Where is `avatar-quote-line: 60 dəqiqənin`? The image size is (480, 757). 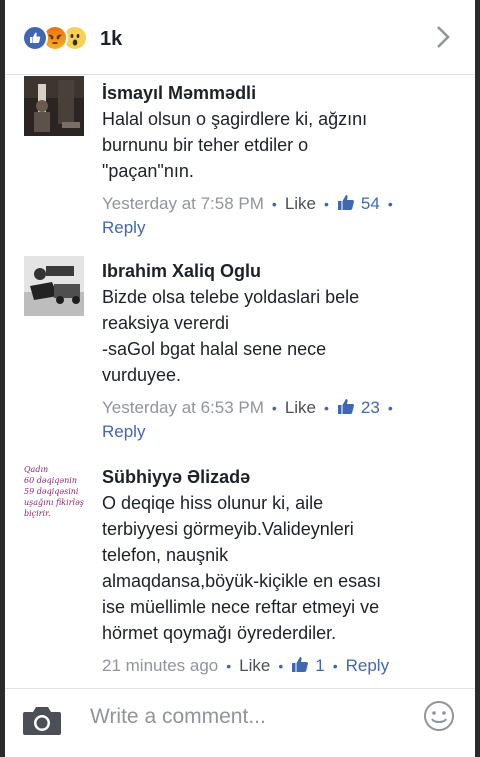
avatar-quote-line: 60 dəqiqənin is located at coordinates (50, 480).